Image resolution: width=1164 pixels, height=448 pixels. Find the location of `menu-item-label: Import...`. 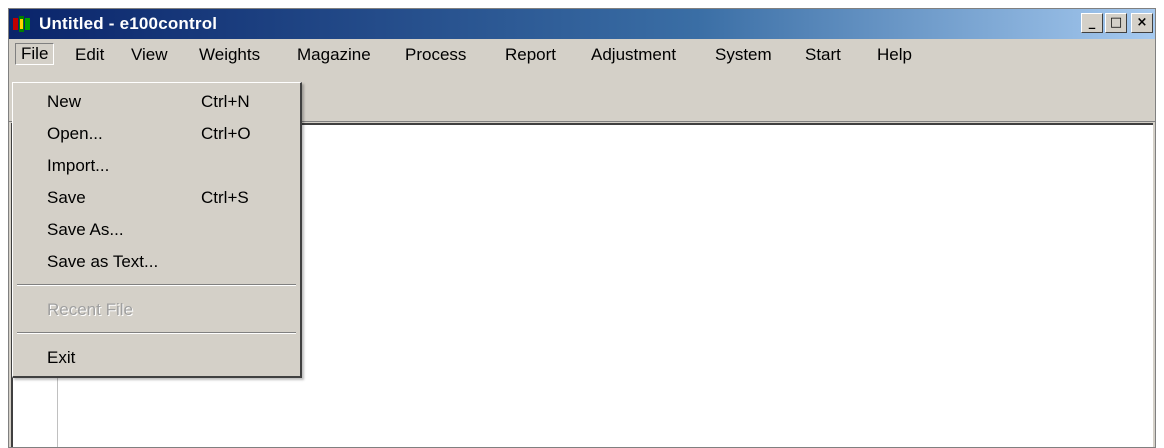

menu-item-label: Import... is located at coordinates (78, 165).